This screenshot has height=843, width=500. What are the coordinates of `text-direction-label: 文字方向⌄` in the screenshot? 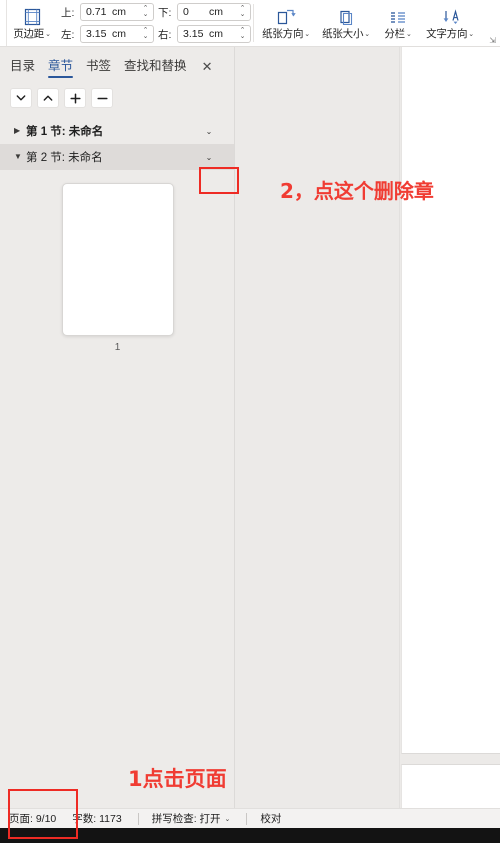 It's located at (450, 33).